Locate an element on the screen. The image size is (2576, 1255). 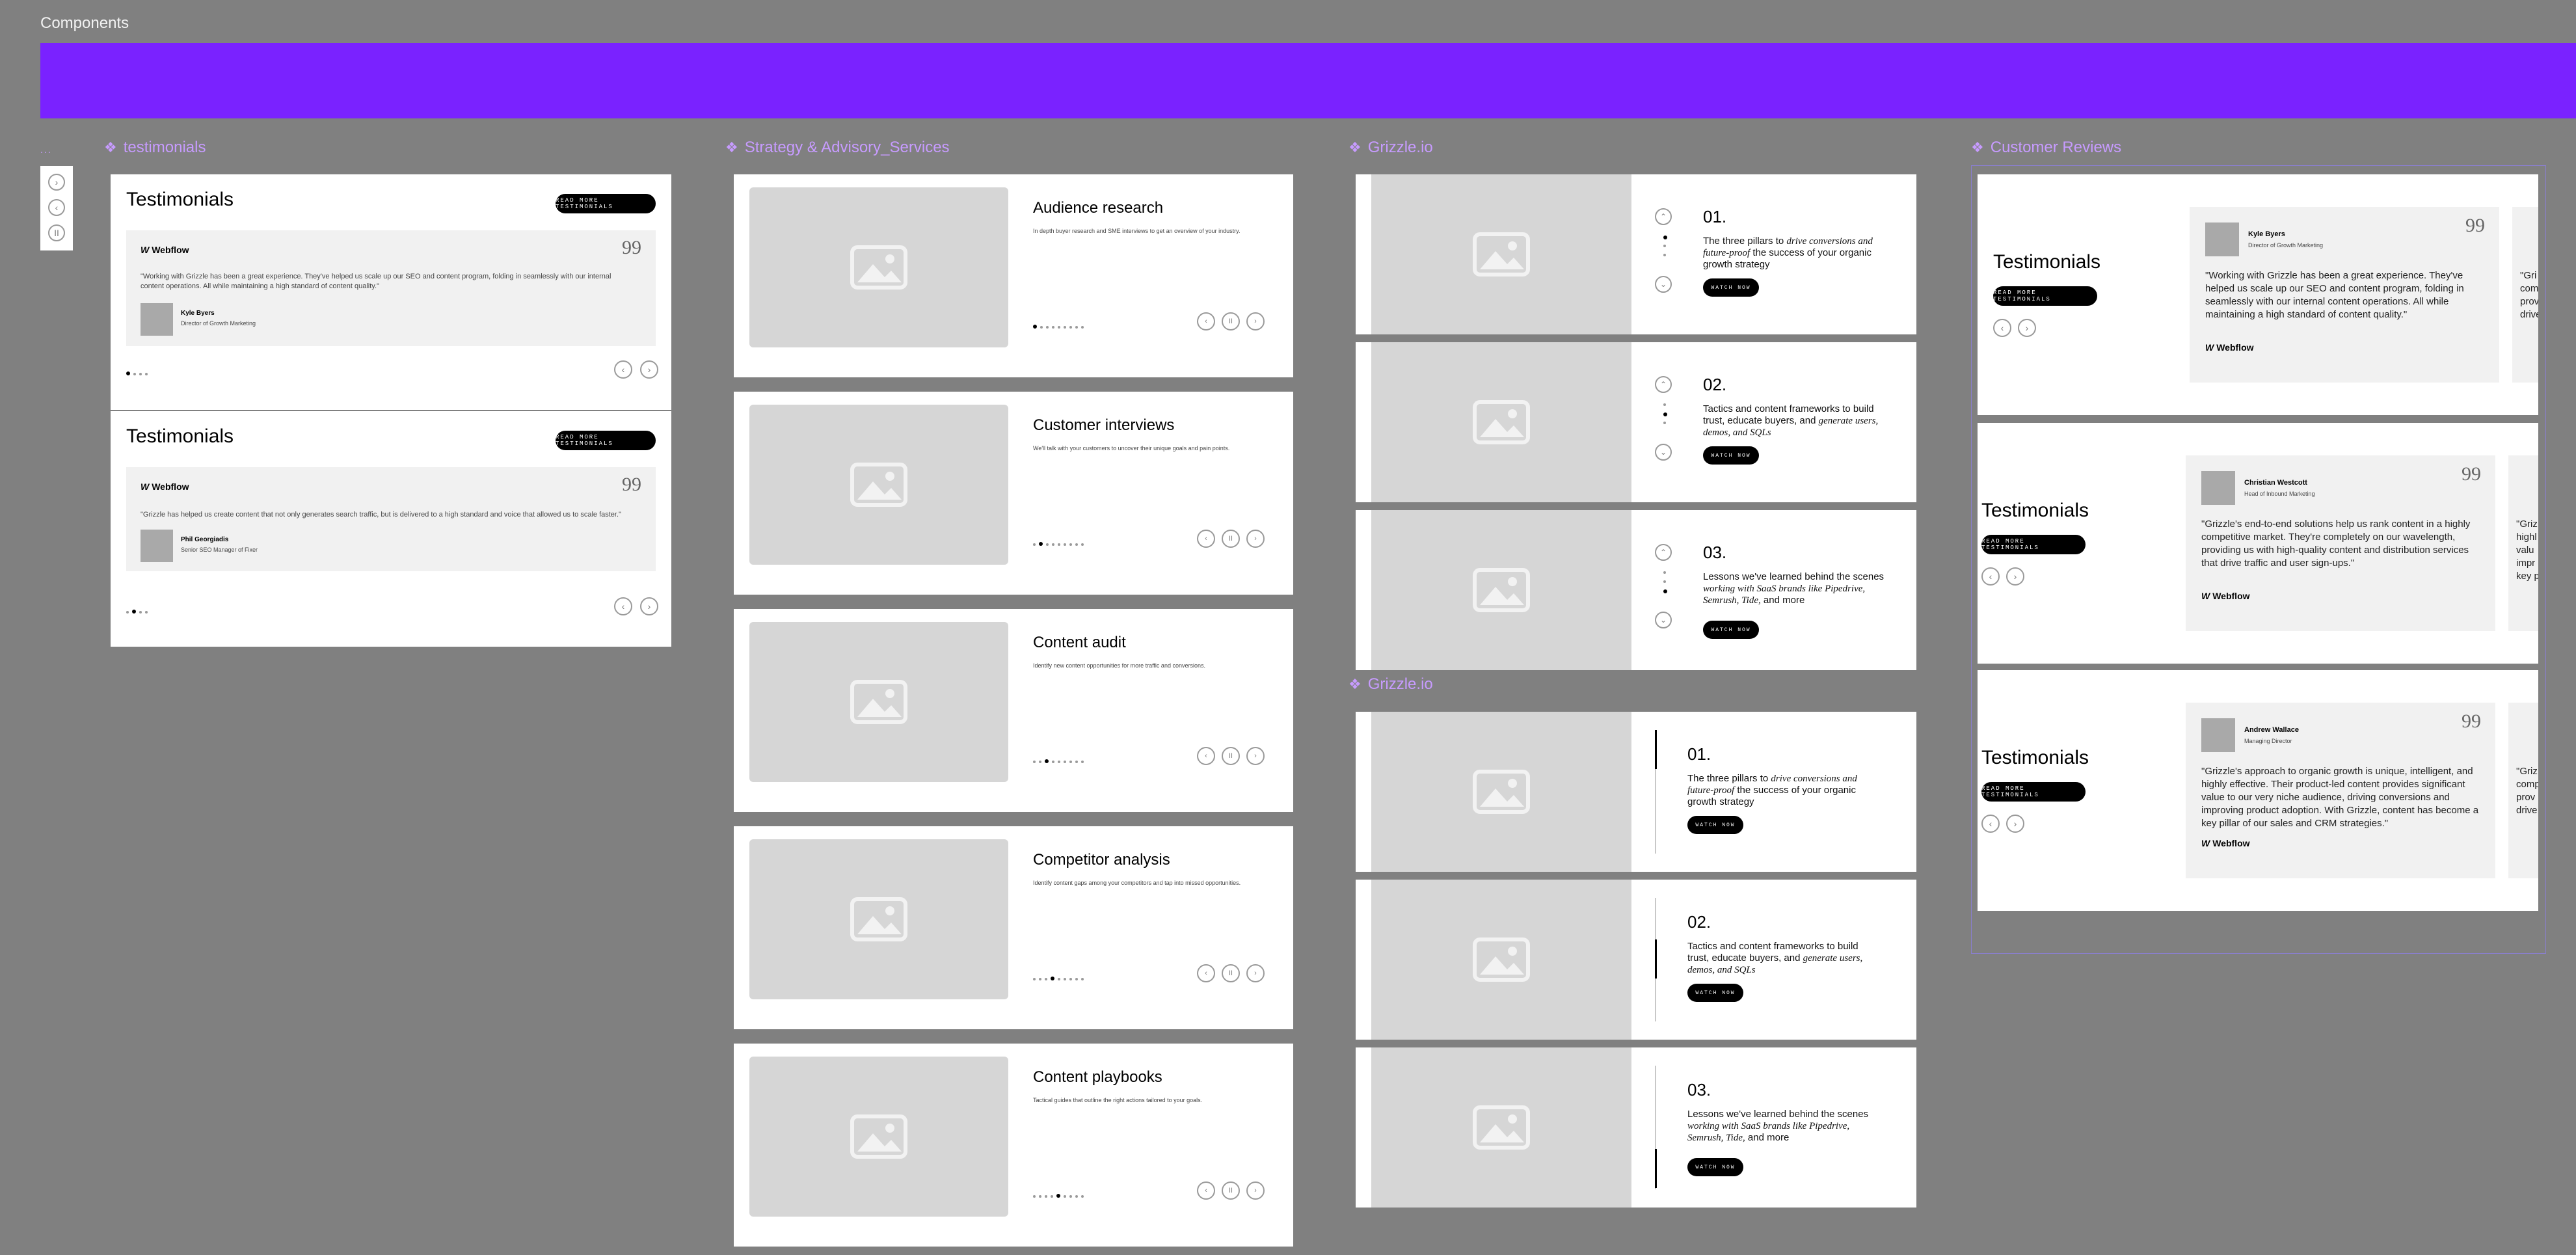
pillar-number: 01. is located at coordinates (1699, 754).